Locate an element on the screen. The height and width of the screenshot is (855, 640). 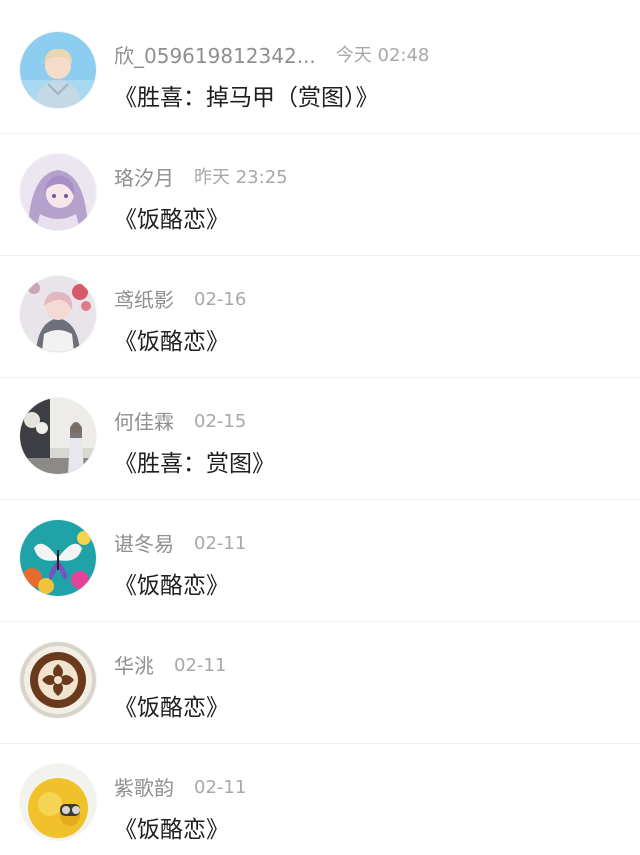
list-item: 鸢纸影 02-16 《饭酪恋》 is located at coordinates (320, 317).